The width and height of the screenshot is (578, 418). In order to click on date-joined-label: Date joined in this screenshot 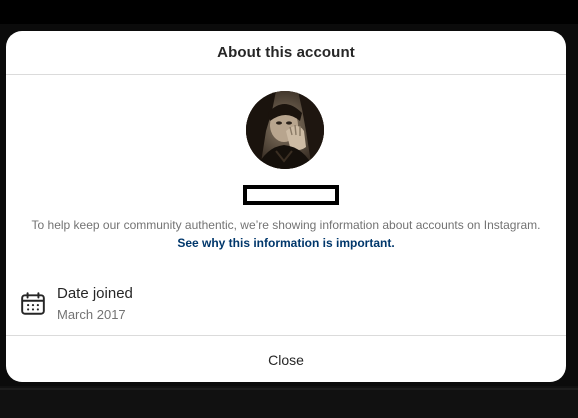, I will do `click(95, 293)`.